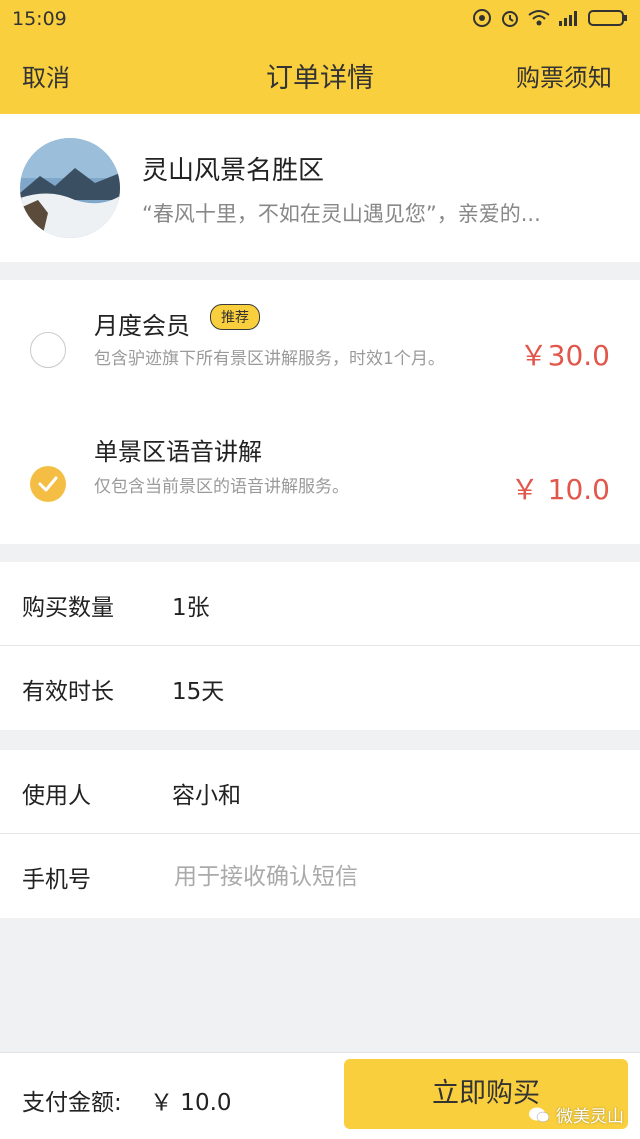 The image size is (640, 1139). What do you see at coordinates (590, 1117) in the screenshot?
I see `watermark-text: 微美灵山` at bounding box center [590, 1117].